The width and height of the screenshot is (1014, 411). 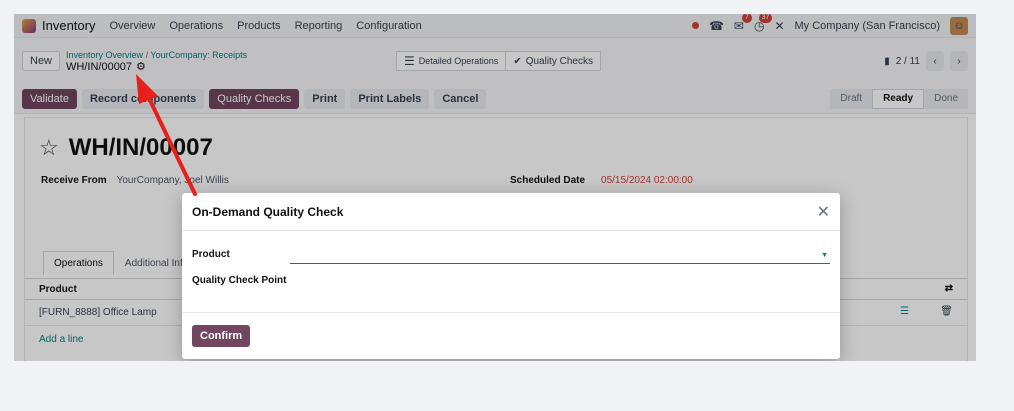 I want to click on caret-down-icon: ▼, so click(x=824, y=255).